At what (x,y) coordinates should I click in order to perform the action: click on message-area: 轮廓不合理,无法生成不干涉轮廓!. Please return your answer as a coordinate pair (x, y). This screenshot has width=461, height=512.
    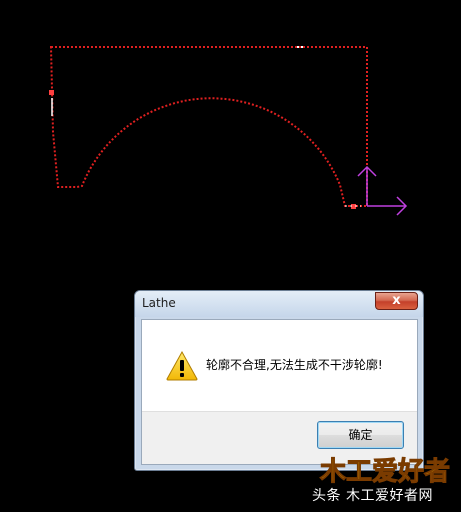
    Looking at the image, I should click on (279, 366).